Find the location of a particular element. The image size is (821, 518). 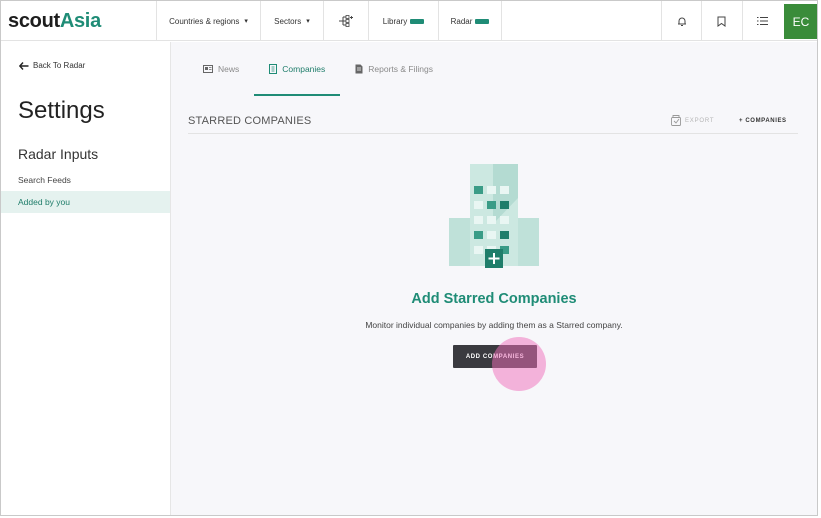

sidebar-item-label: Search Feeds is located at coordinates (44, 180).